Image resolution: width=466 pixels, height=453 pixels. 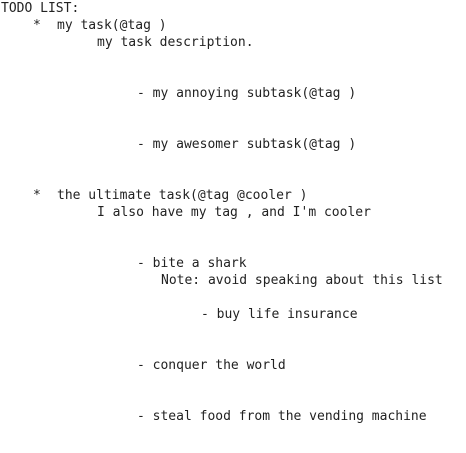 I want to click on task-1-subtask-1: - my annoying subtask(@tag ), so click(x=247, y=93).